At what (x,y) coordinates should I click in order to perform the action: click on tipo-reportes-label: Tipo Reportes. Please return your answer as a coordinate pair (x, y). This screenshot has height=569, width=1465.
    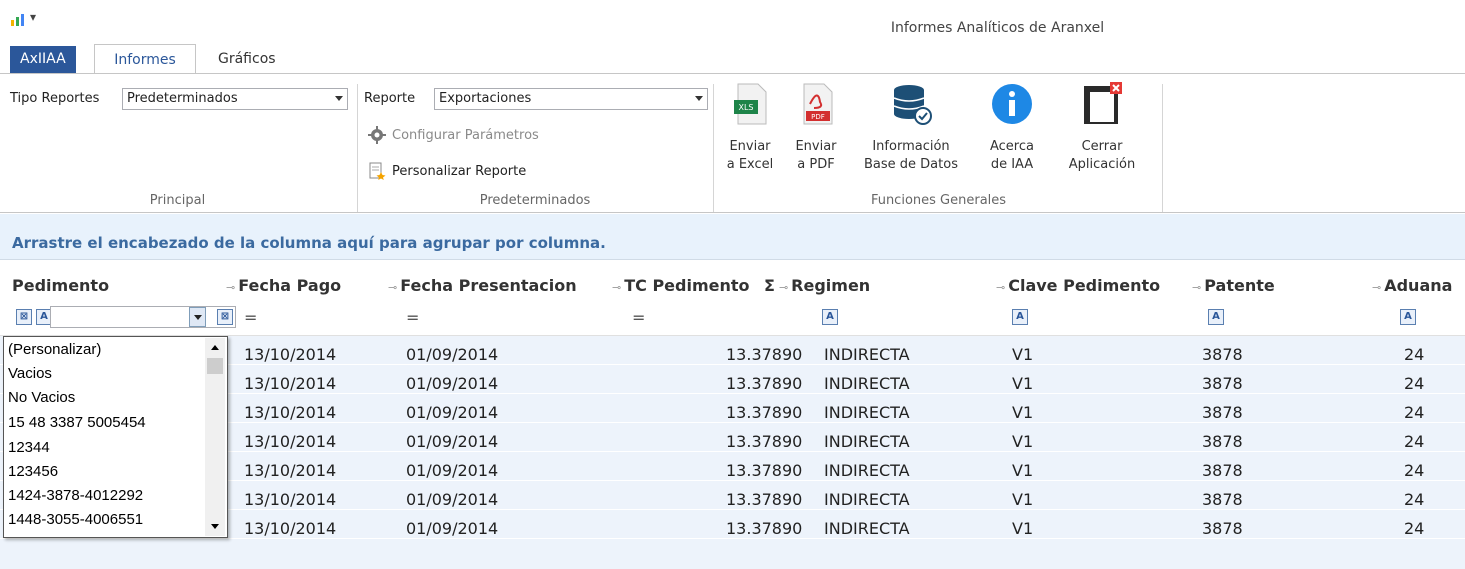
    Looking at the image, I should click on (55, 98).